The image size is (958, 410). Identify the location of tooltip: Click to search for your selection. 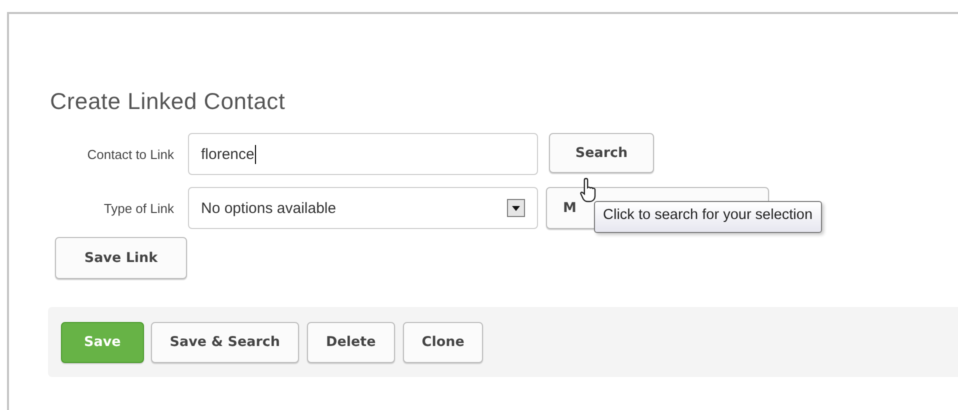
(708, 217).